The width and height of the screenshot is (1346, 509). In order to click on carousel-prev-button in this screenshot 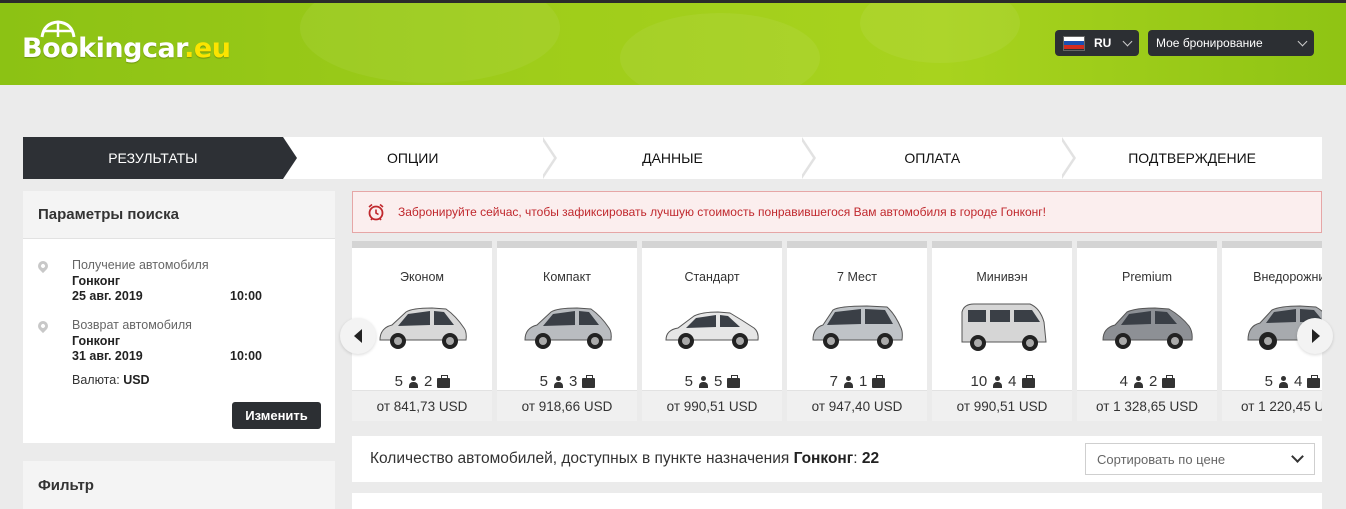, I will do `click(358, 336)`.